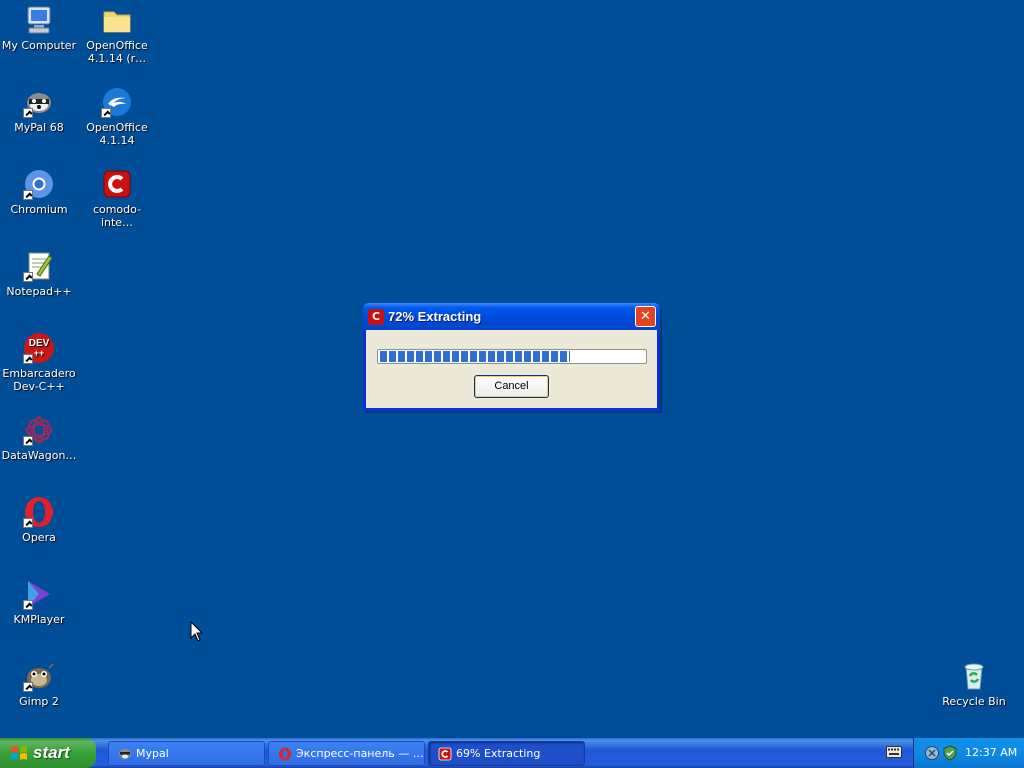  What do you see at coordinates (117, 102) in the screenshot?
I see `openoffice-icon` at bounding box center [117, 102].